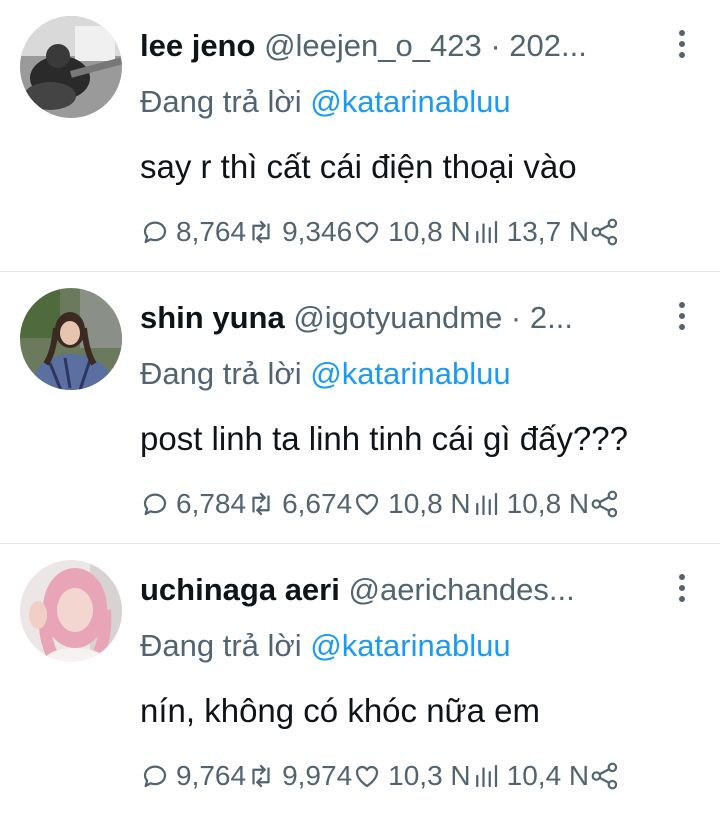 The height and width of the screenshot is (816, 720). I want to click on retweet-button: 9,974, so click(299, 776).